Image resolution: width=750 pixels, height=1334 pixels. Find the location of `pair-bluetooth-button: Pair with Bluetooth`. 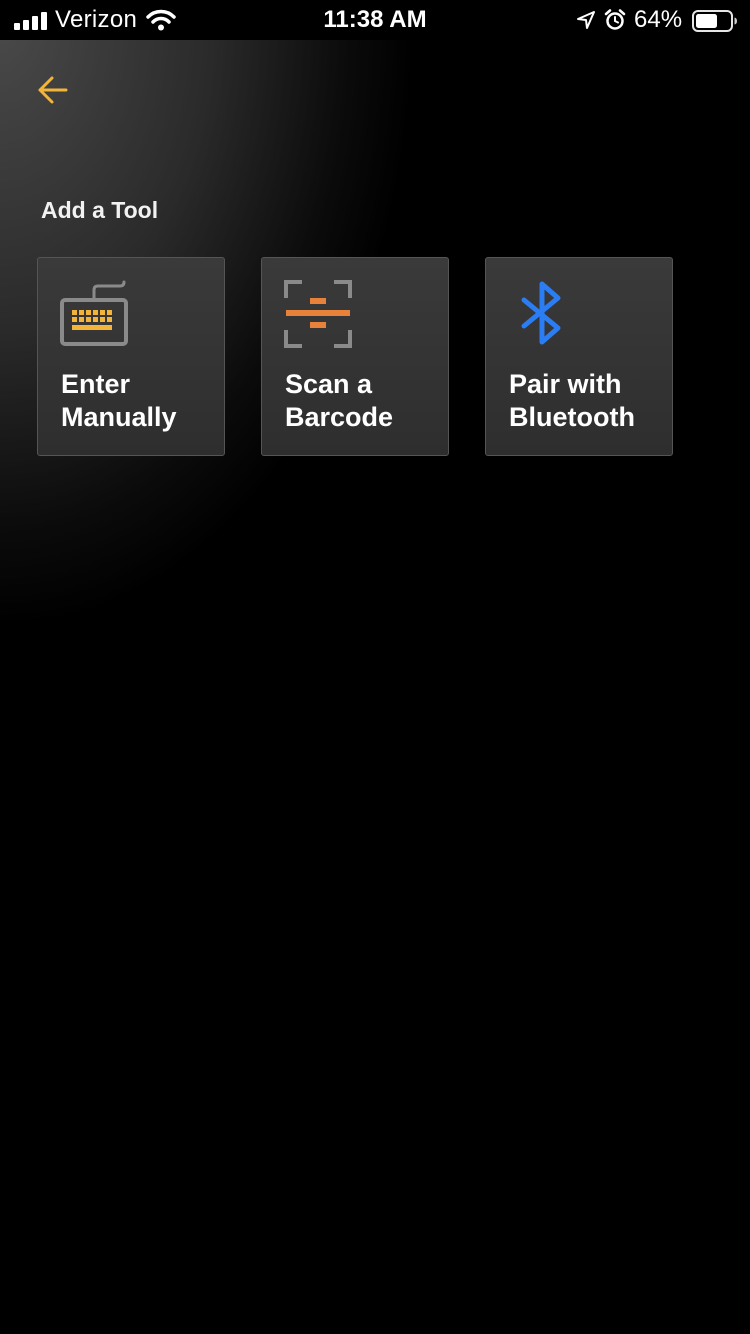

pair-bluetooth-button: Pair with Bluetooth is located at coordinates (579, 356).